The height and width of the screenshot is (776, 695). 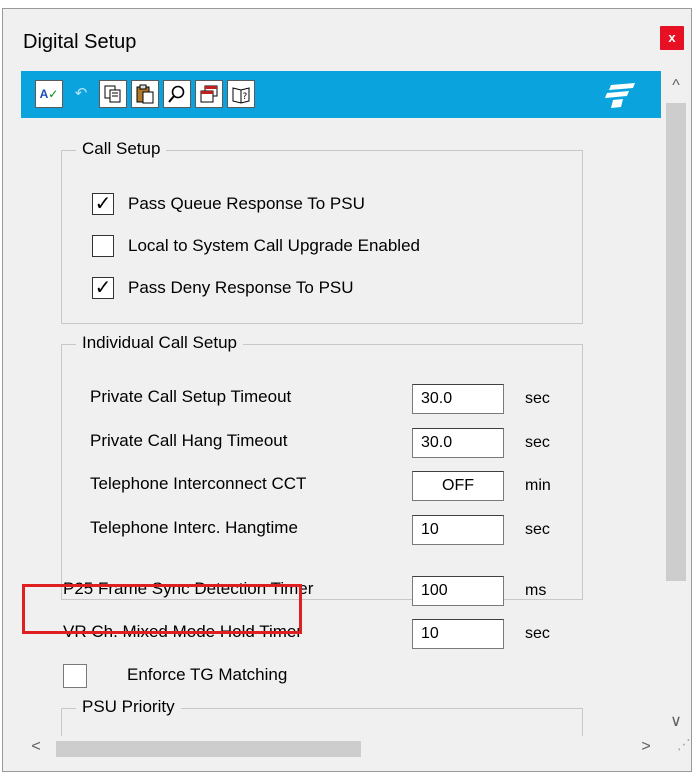 I want to click on help-book-icon: ?, so click(x=241, y=94).